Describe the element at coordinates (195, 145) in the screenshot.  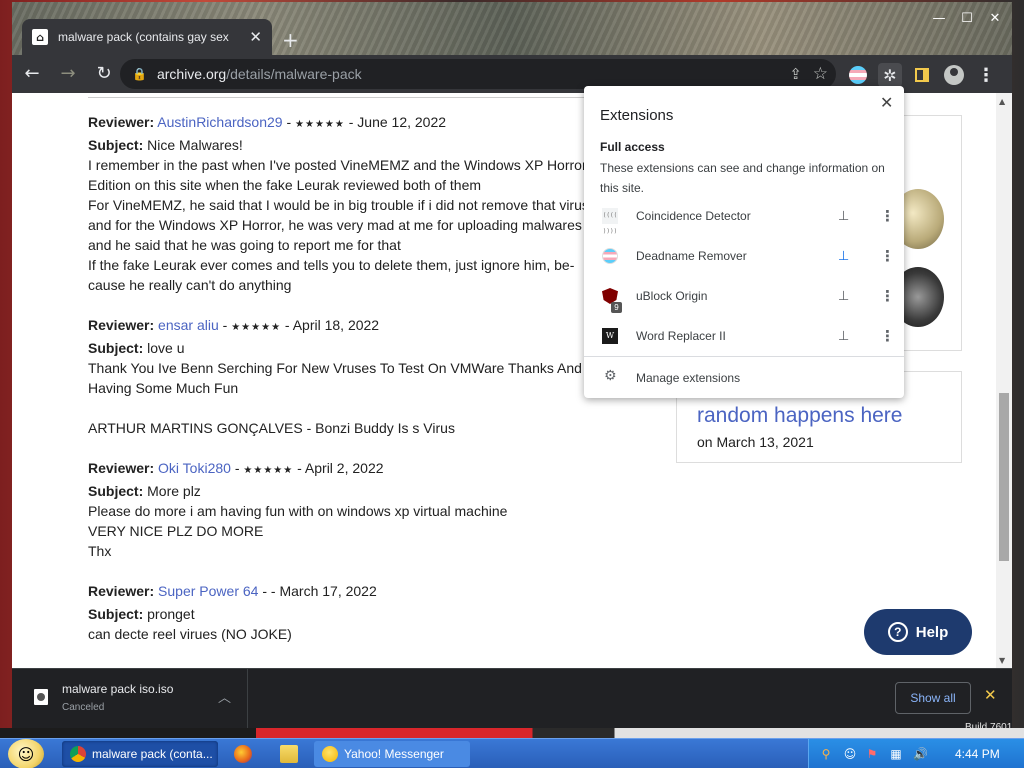
I see `review-subject: Nice Malwares!` at that location.